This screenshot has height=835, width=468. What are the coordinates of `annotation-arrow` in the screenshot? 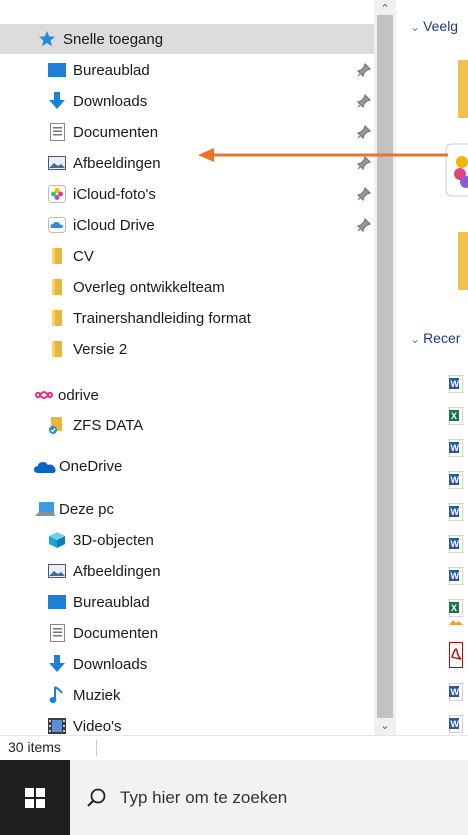 It's located at (323, 155).